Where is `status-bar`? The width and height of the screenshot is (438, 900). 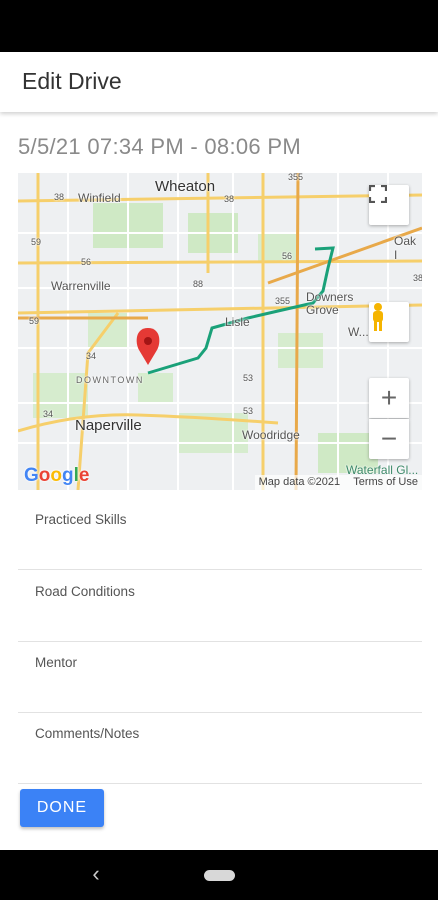 status-bar is located at coordinates (219, 26).